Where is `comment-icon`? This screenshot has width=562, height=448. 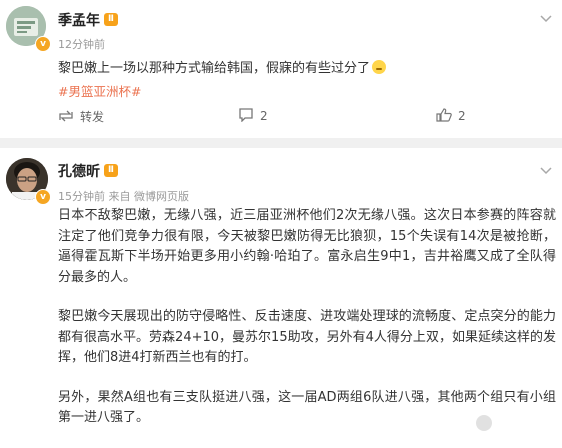 comment-icon is located at coordinates (246, 116).